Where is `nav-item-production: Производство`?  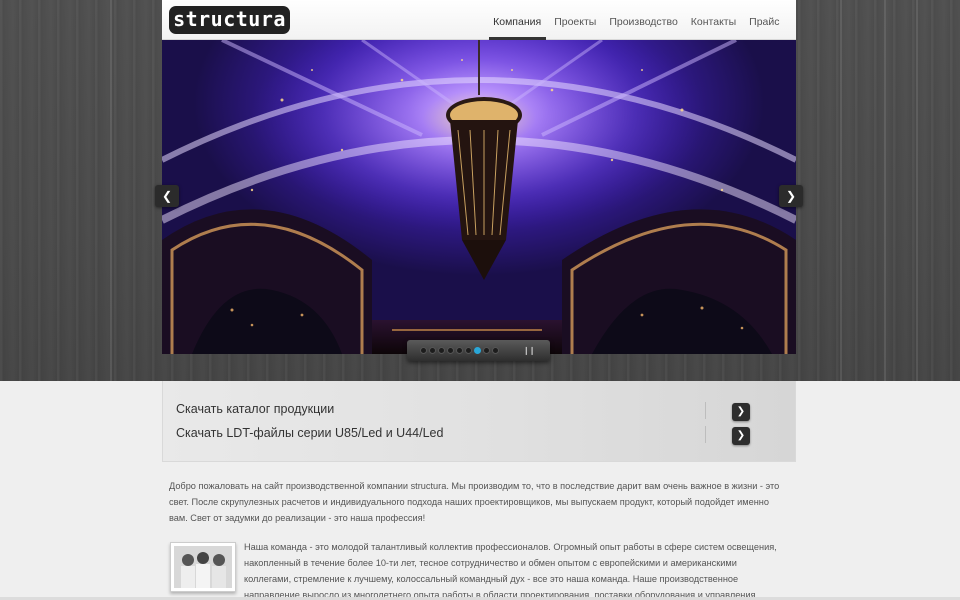
nav-item-production: Производство is located at coordinates (643, 20).